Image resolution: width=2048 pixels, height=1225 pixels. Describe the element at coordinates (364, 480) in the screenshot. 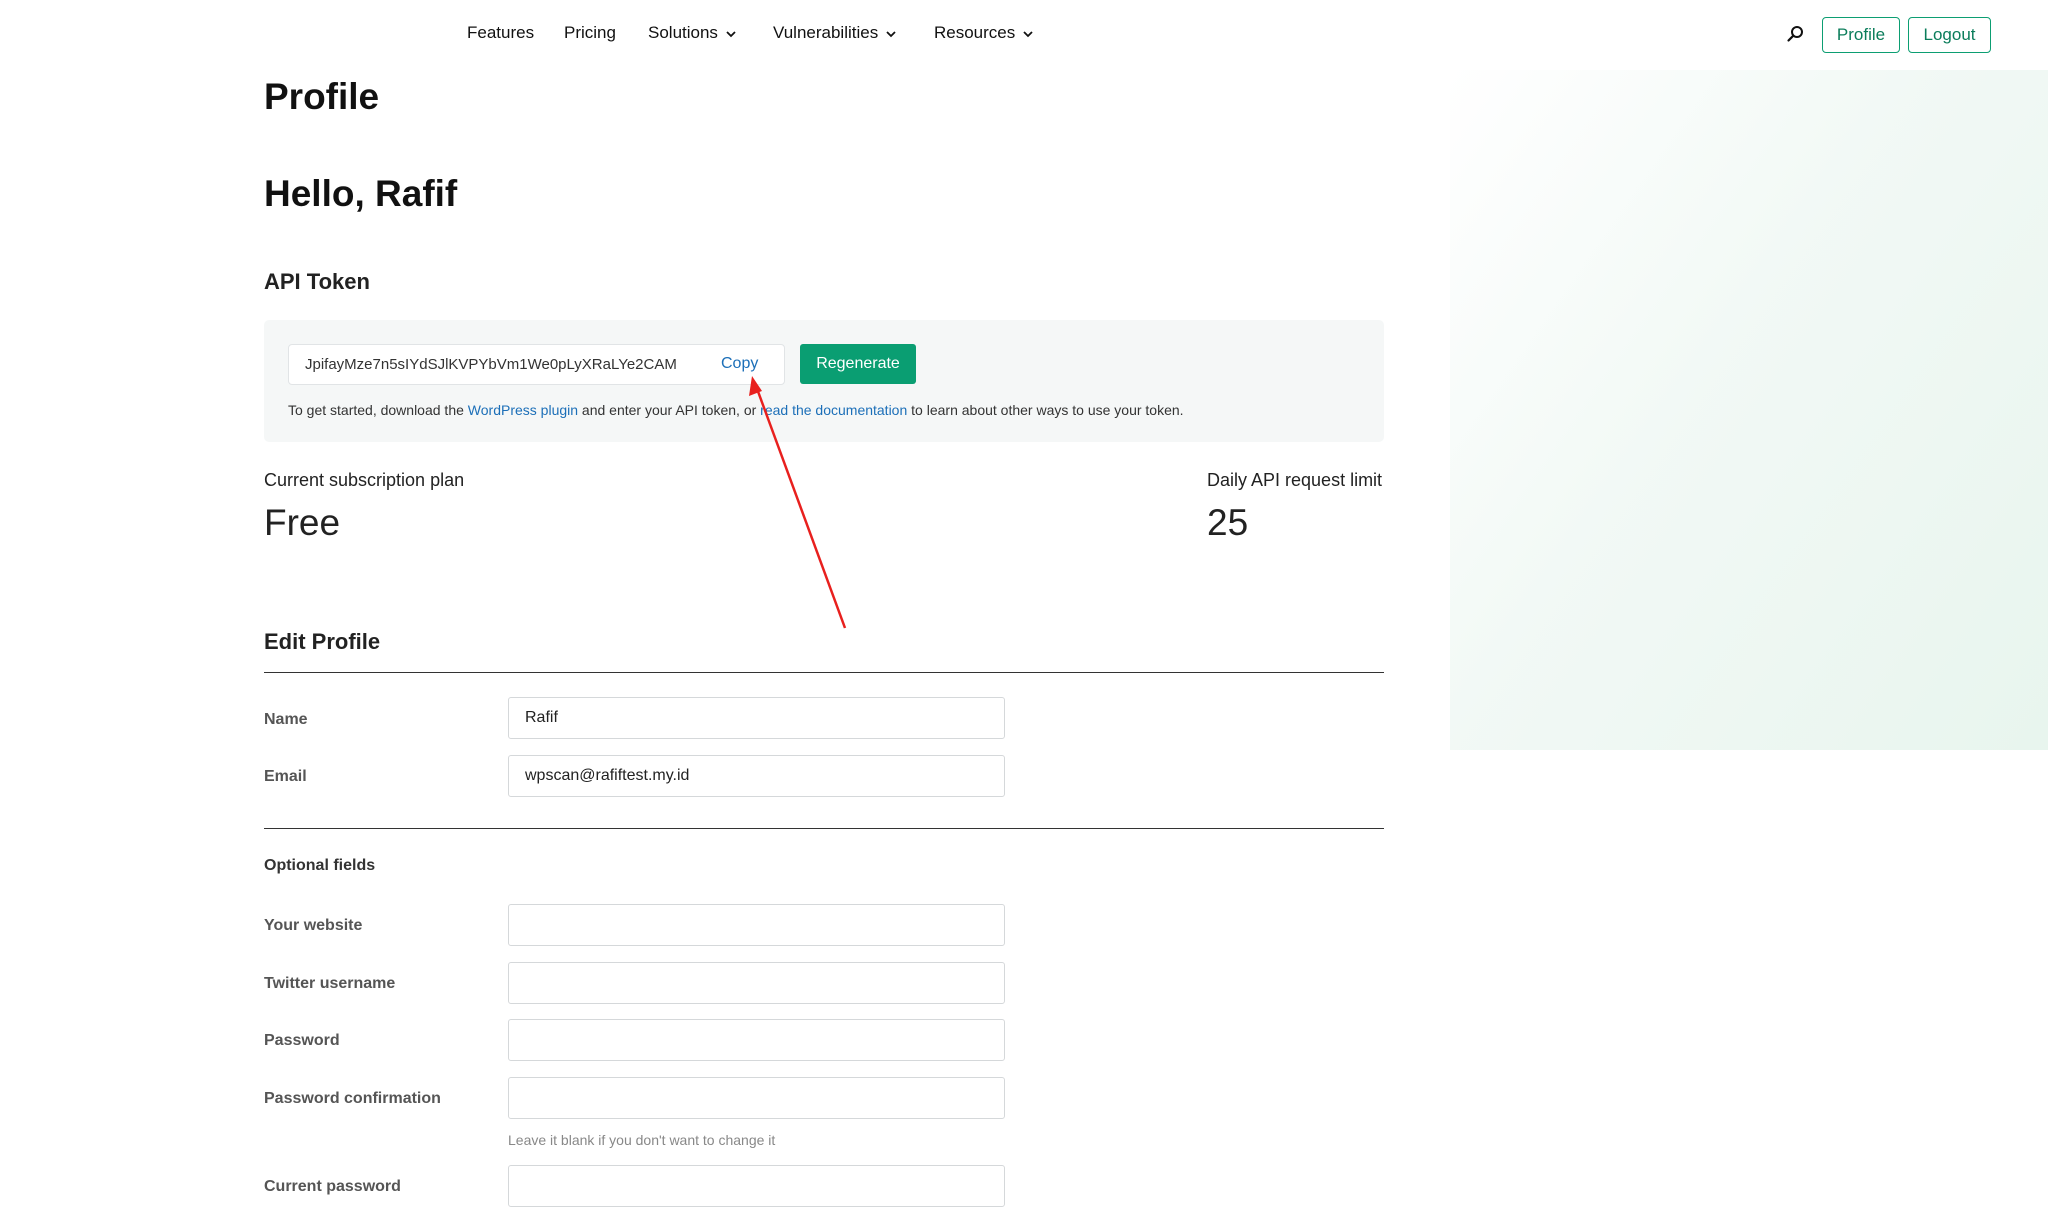

I see `subscription-plan-label: Current subscription plan` at that location.